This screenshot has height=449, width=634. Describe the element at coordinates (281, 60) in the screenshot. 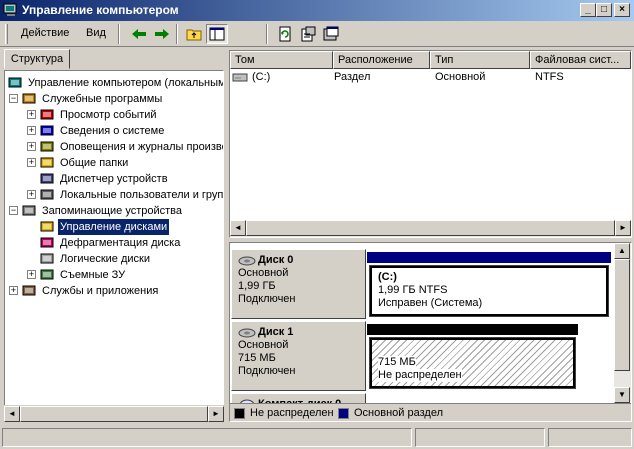

I see `column-header-volume: Том` at that location.